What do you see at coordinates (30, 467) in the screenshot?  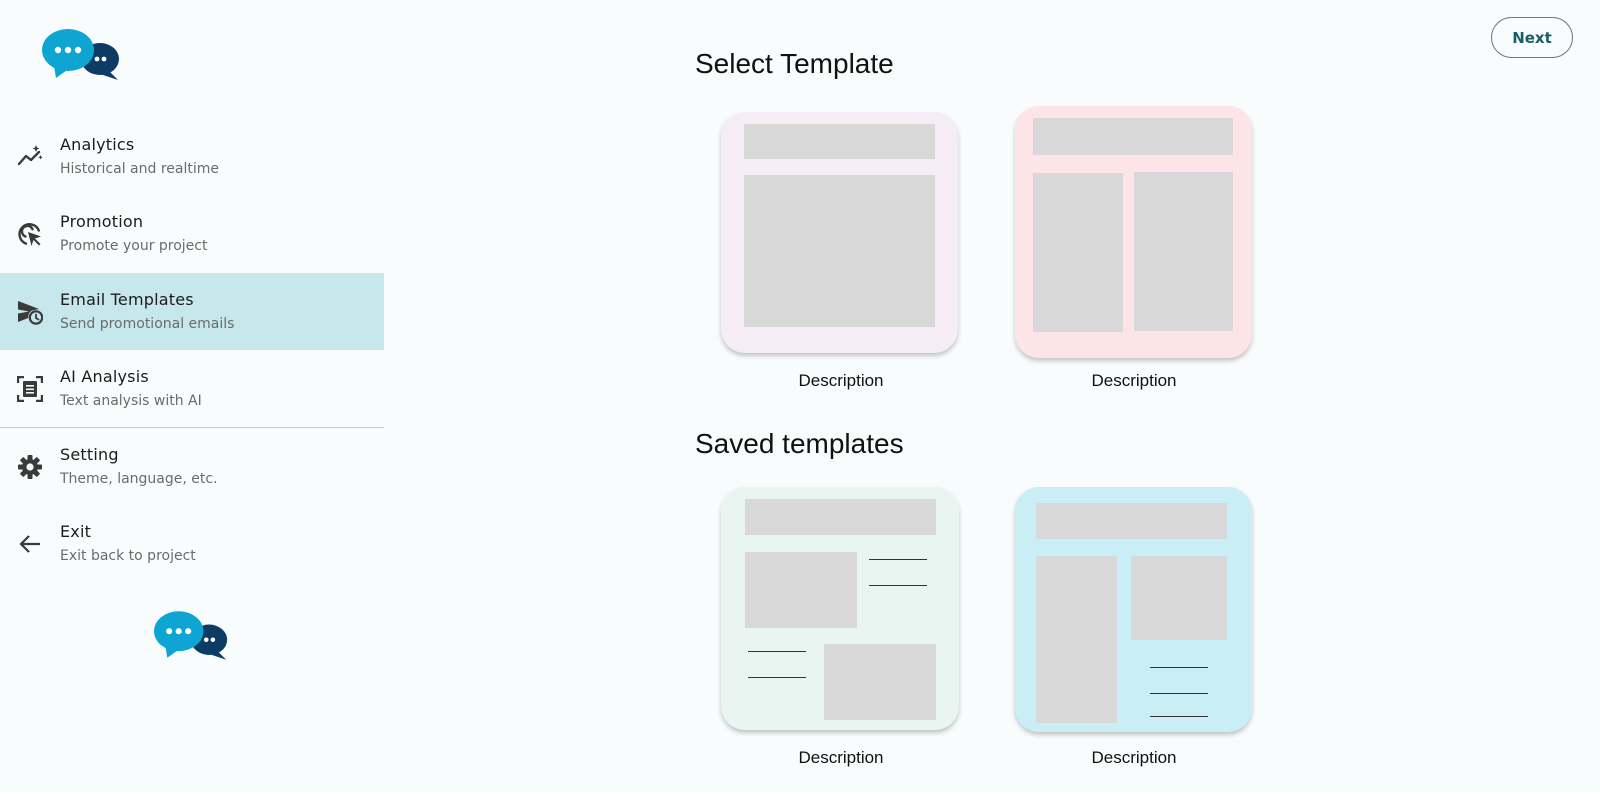 I see `gear-icon` at bounding box center [30, 467].